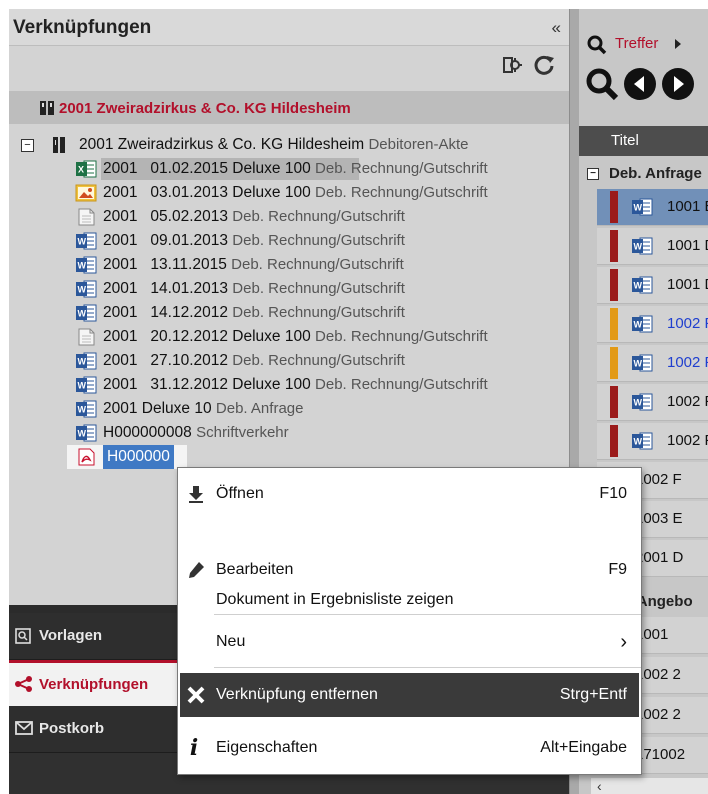 The width and height of the screenshot is (708, 794). What do you see at coordinates (254, 217) in the screenshot?
I see `tree-item-text: 2001 05.02.2013 Deb. Rechnung/Gutschrift` at bounding box center [254, 217].